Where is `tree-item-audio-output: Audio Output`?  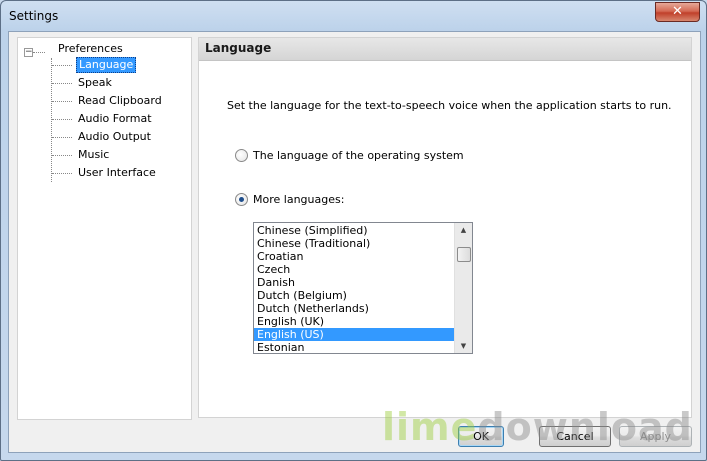
tree-item-audio-output: Audio Output is located at coordinates (114, 137).